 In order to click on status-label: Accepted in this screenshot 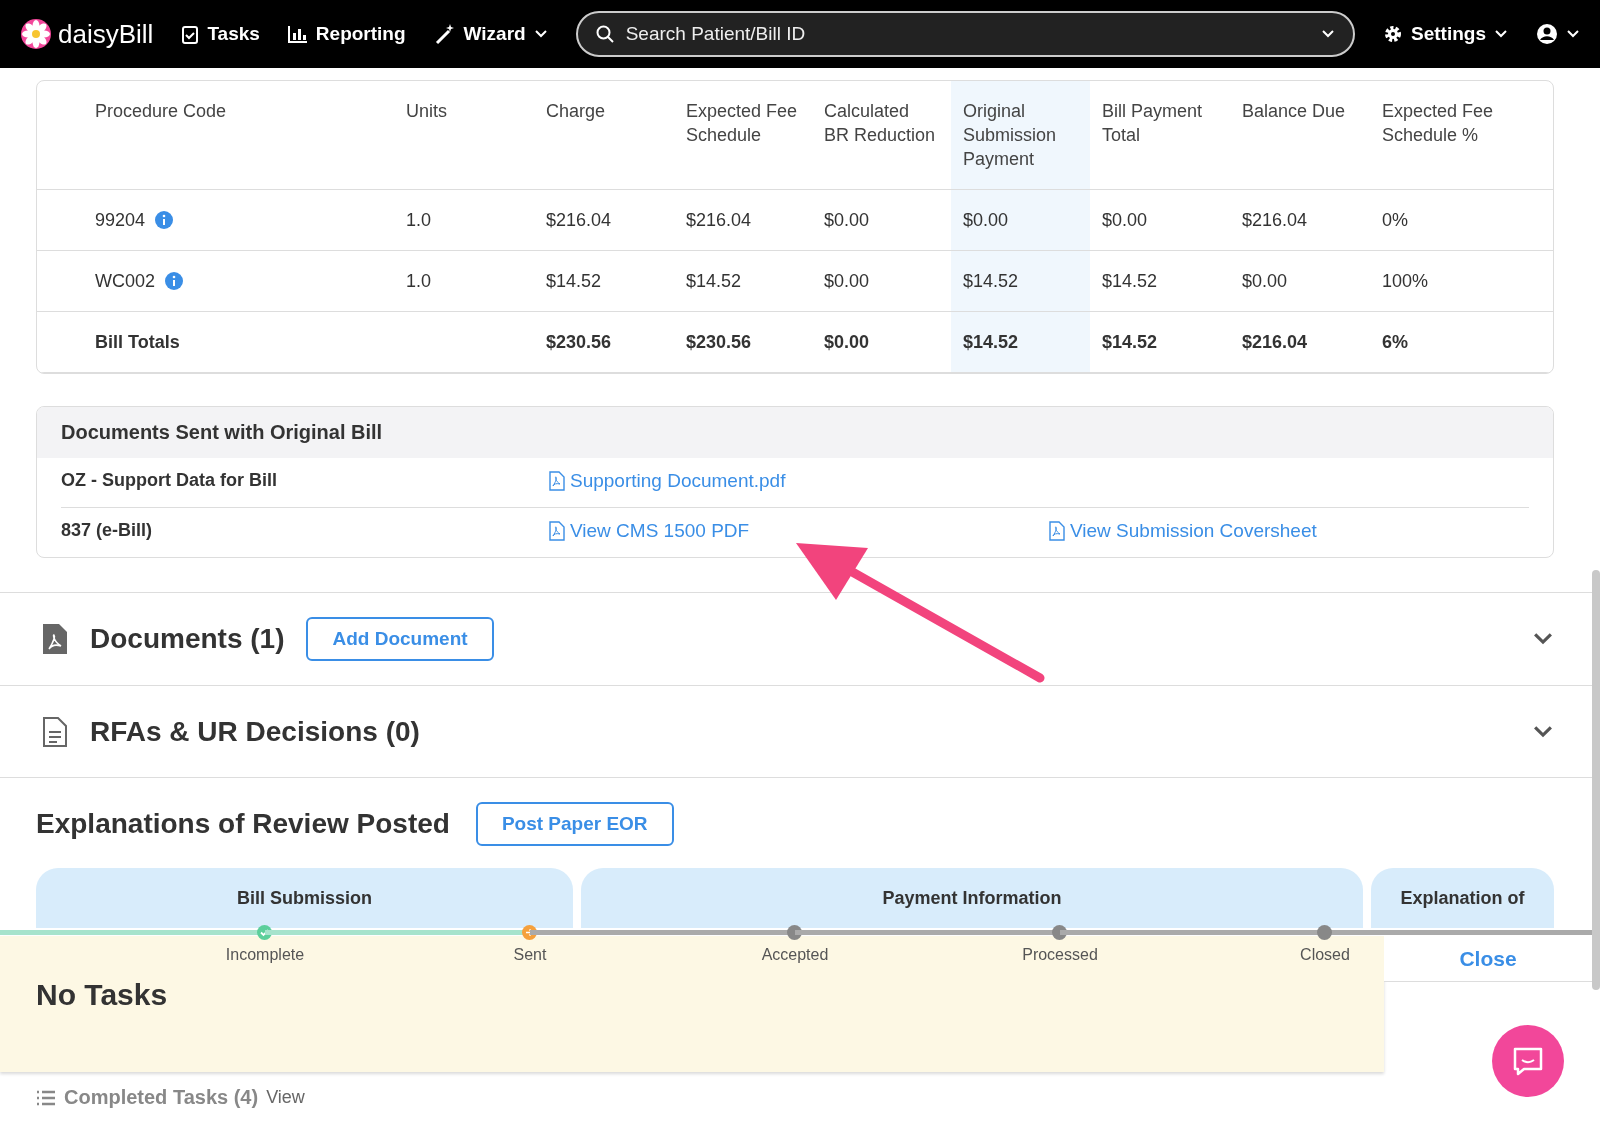, I will do `click(795, 955)`.